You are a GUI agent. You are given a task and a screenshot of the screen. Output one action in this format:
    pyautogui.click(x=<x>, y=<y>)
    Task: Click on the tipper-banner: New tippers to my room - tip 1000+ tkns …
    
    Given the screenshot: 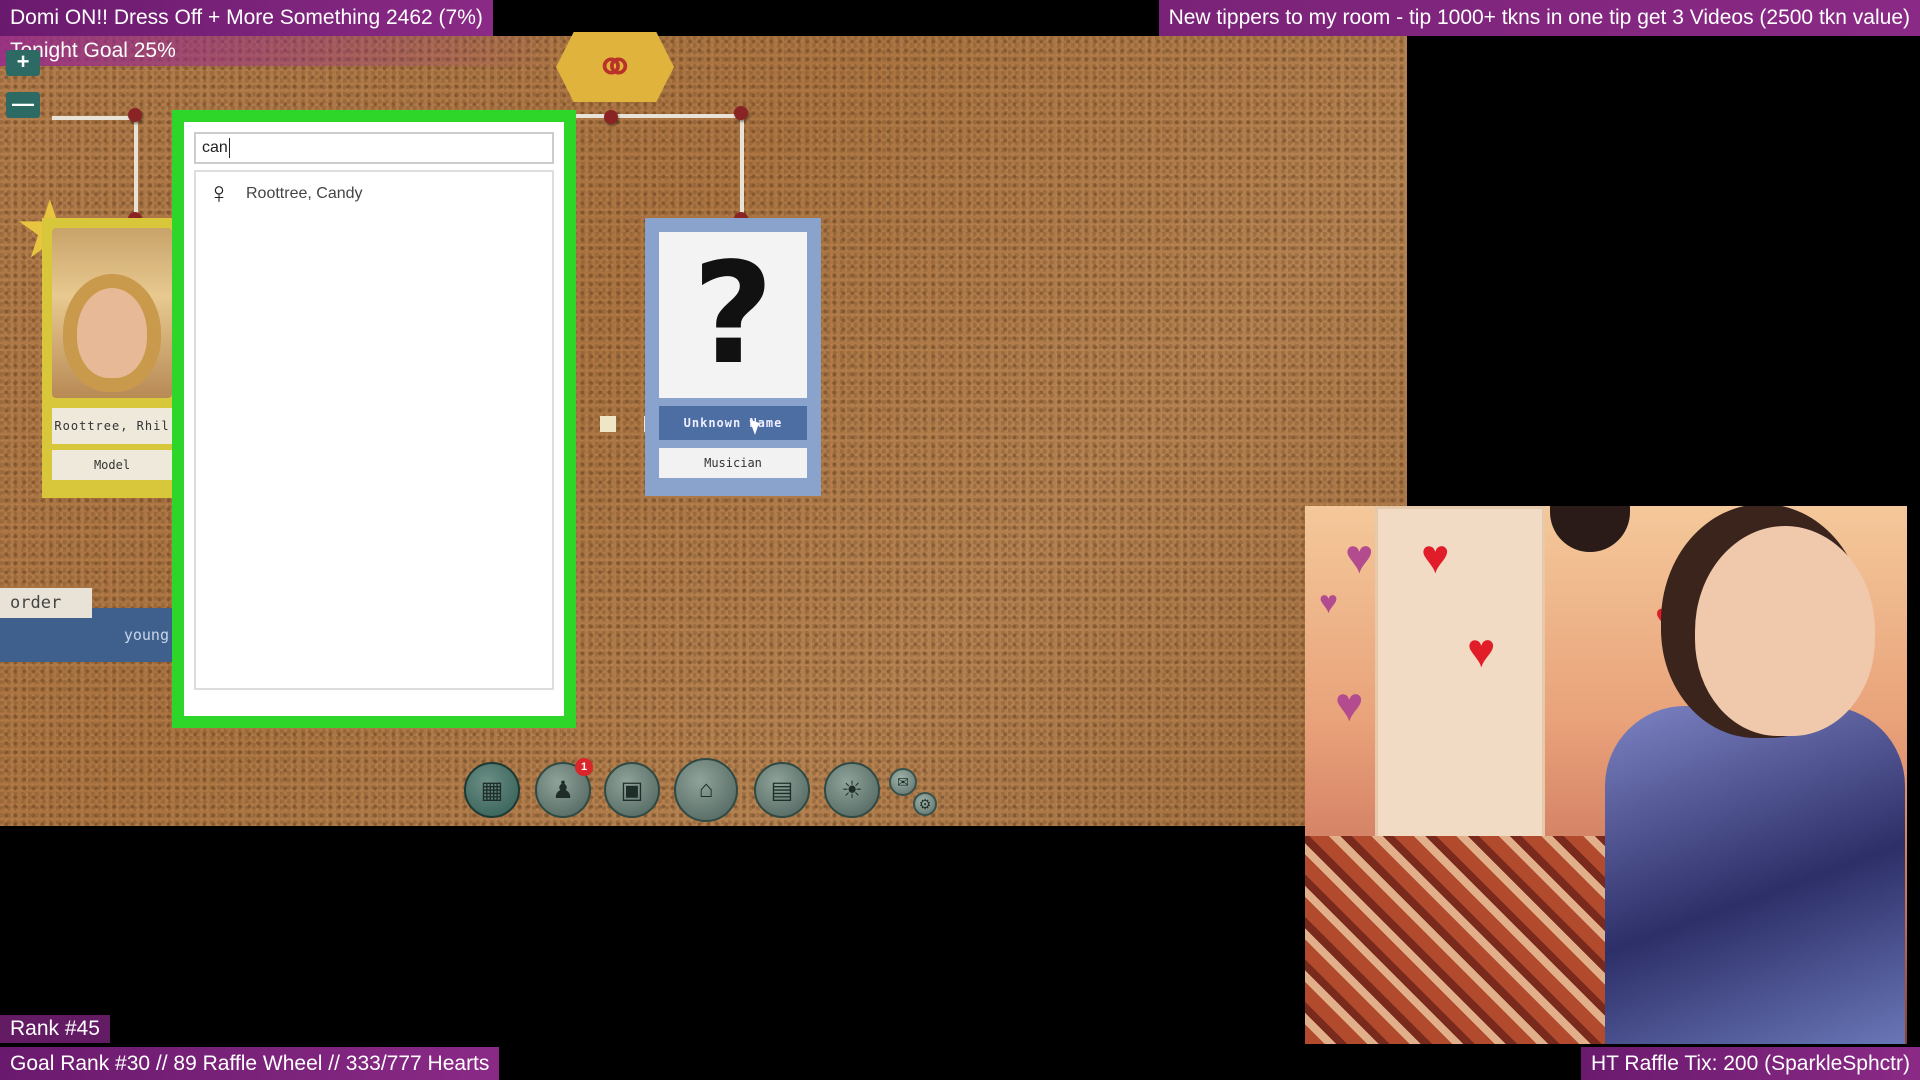 What is the action you would take?
    pyautogui.click(x=1539, y=18)
    